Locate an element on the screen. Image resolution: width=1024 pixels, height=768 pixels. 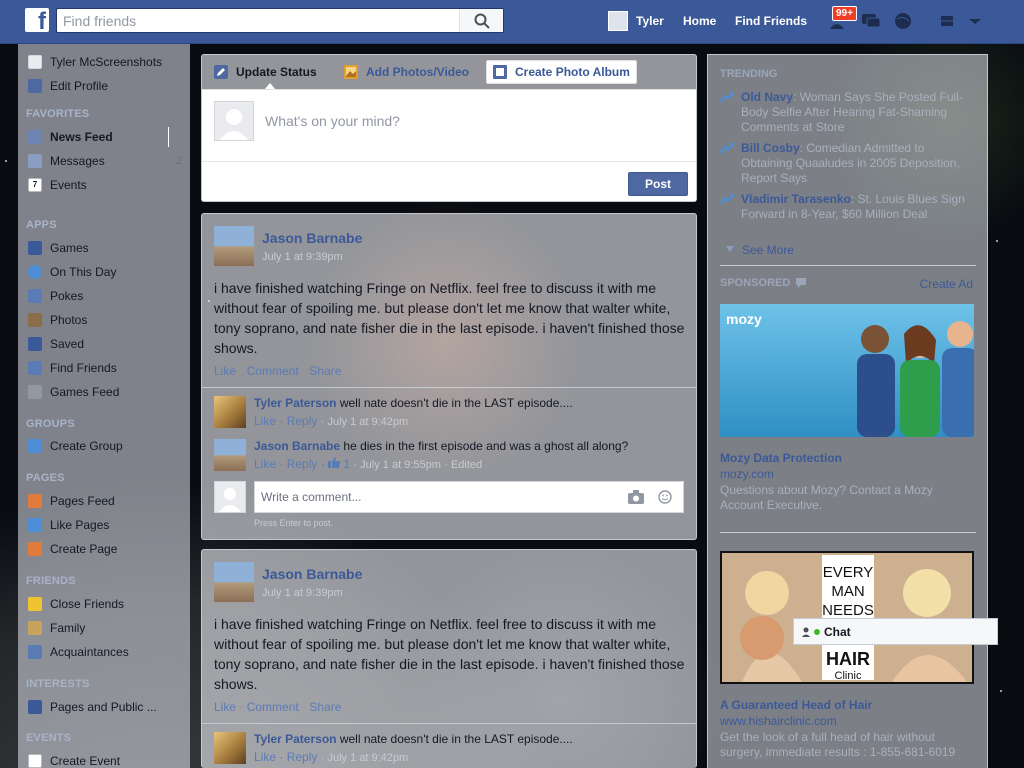
search-box is located at coordinates (280, 20).